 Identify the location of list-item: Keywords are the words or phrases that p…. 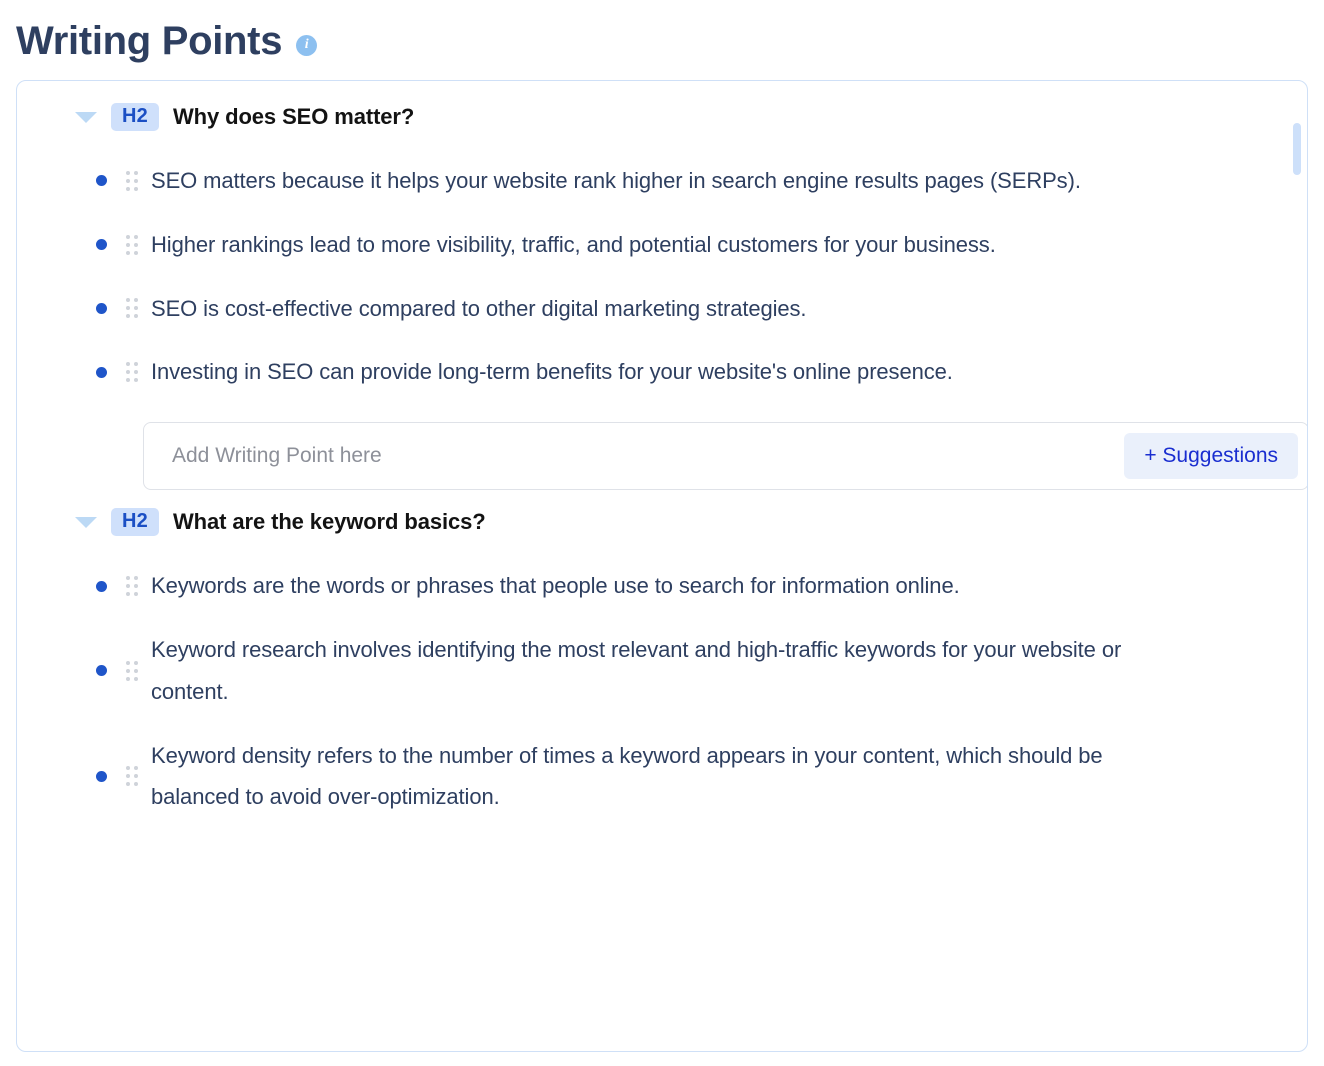
(656, 586).